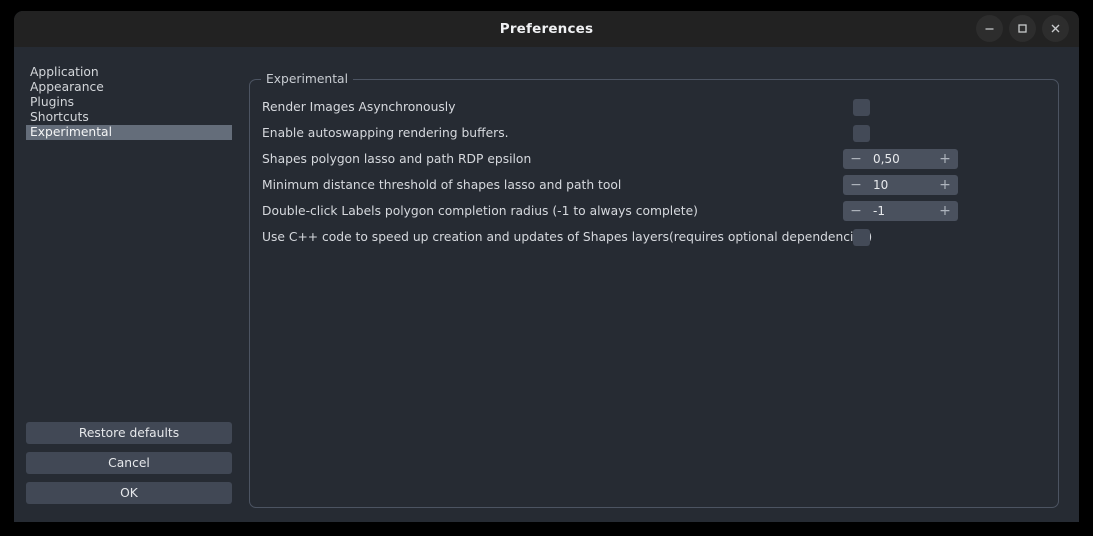 Image resolution: width=1093 pixels, height=536 pixels. What do you see at coordinates (64, 72) in the screenshot?
I see `sidebar-item-label: Application` at bounding box center [64, 72].